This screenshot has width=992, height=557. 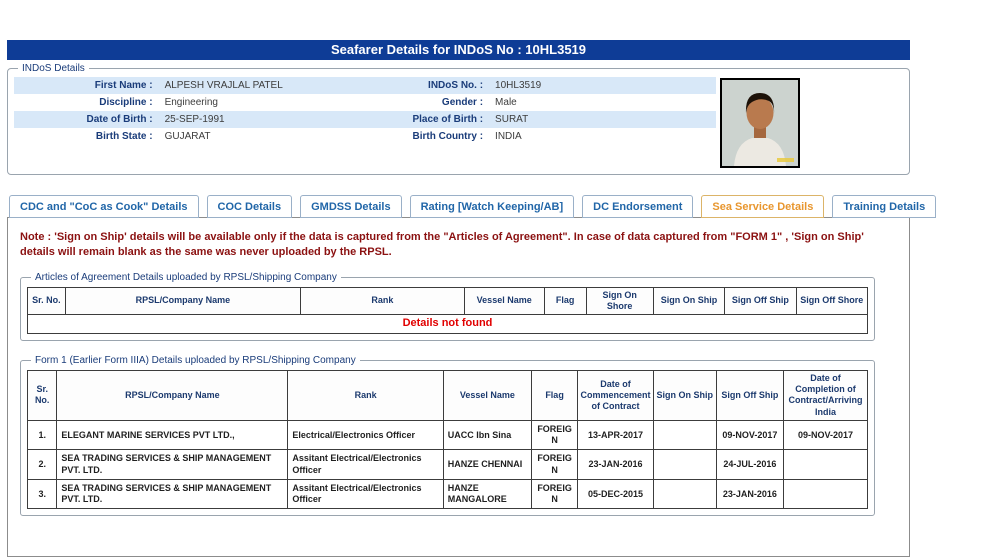 I want to click on table-cell: 3., so click(x=42, y=494).